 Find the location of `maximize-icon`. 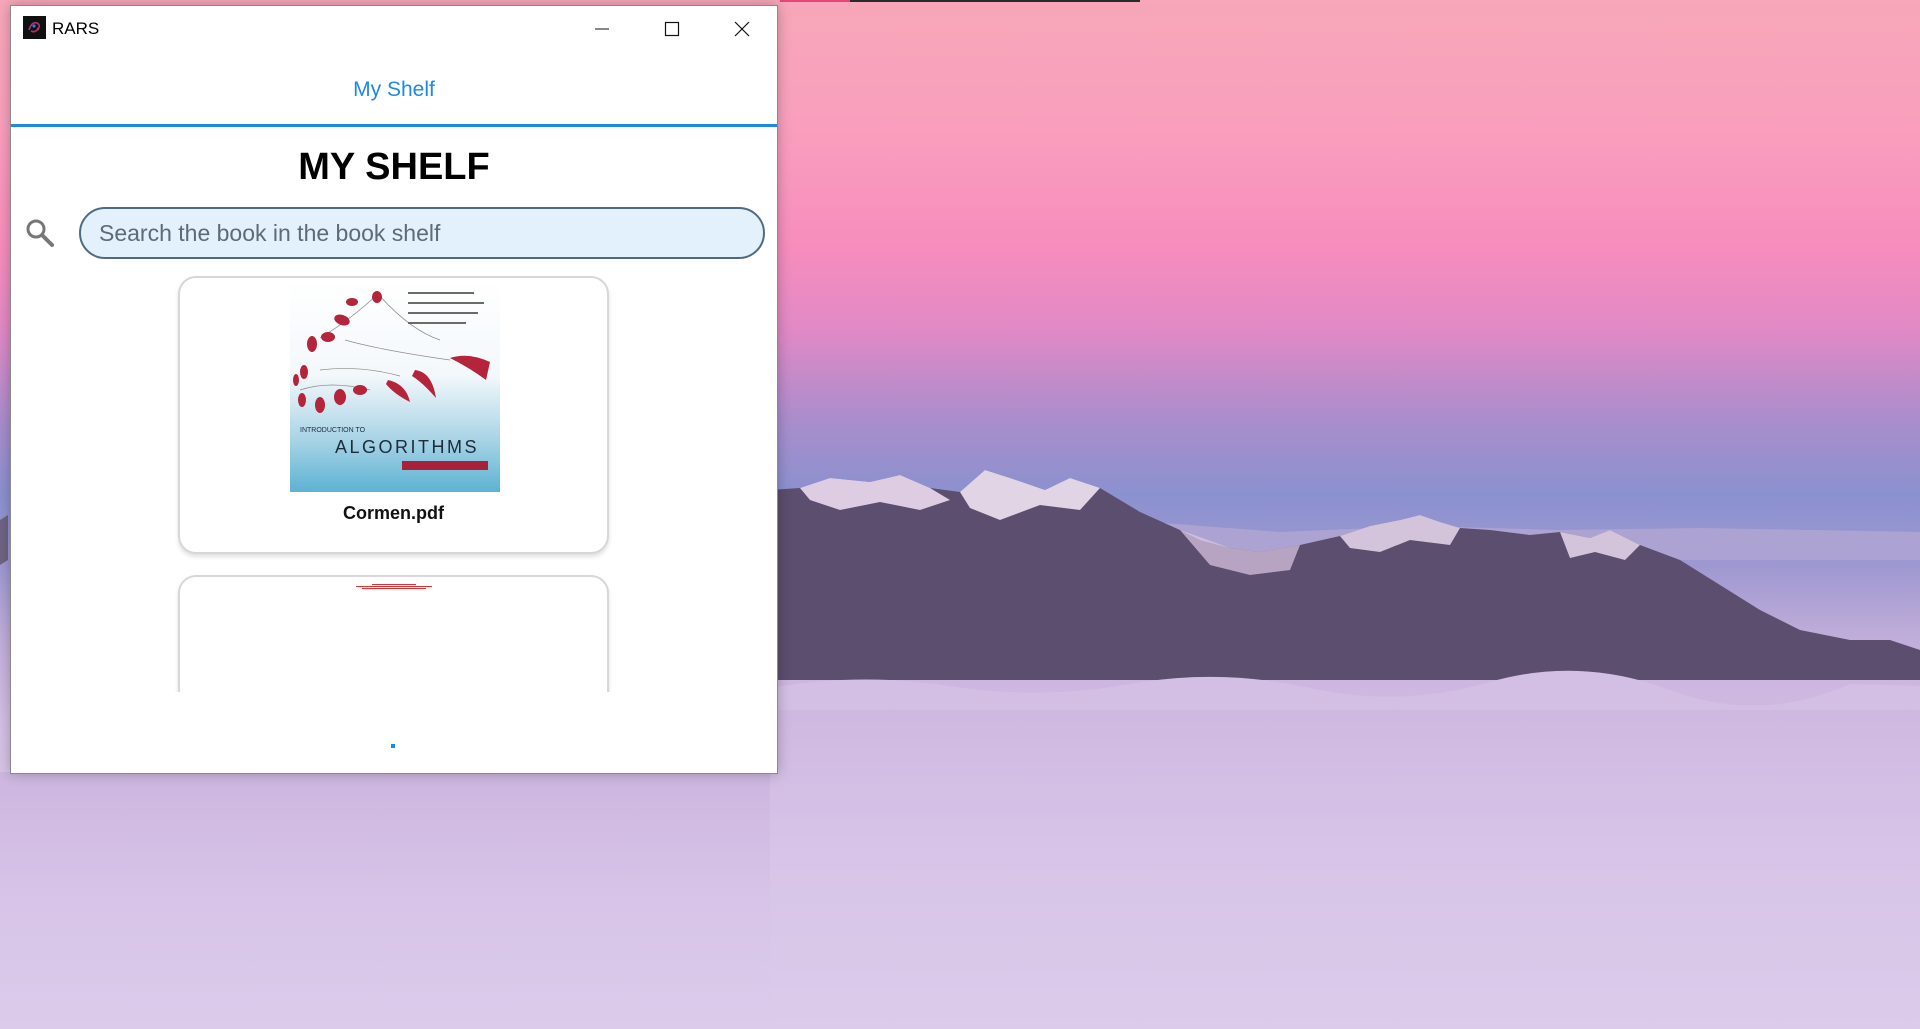

maximize-icon is located at coordinates (672, 28).